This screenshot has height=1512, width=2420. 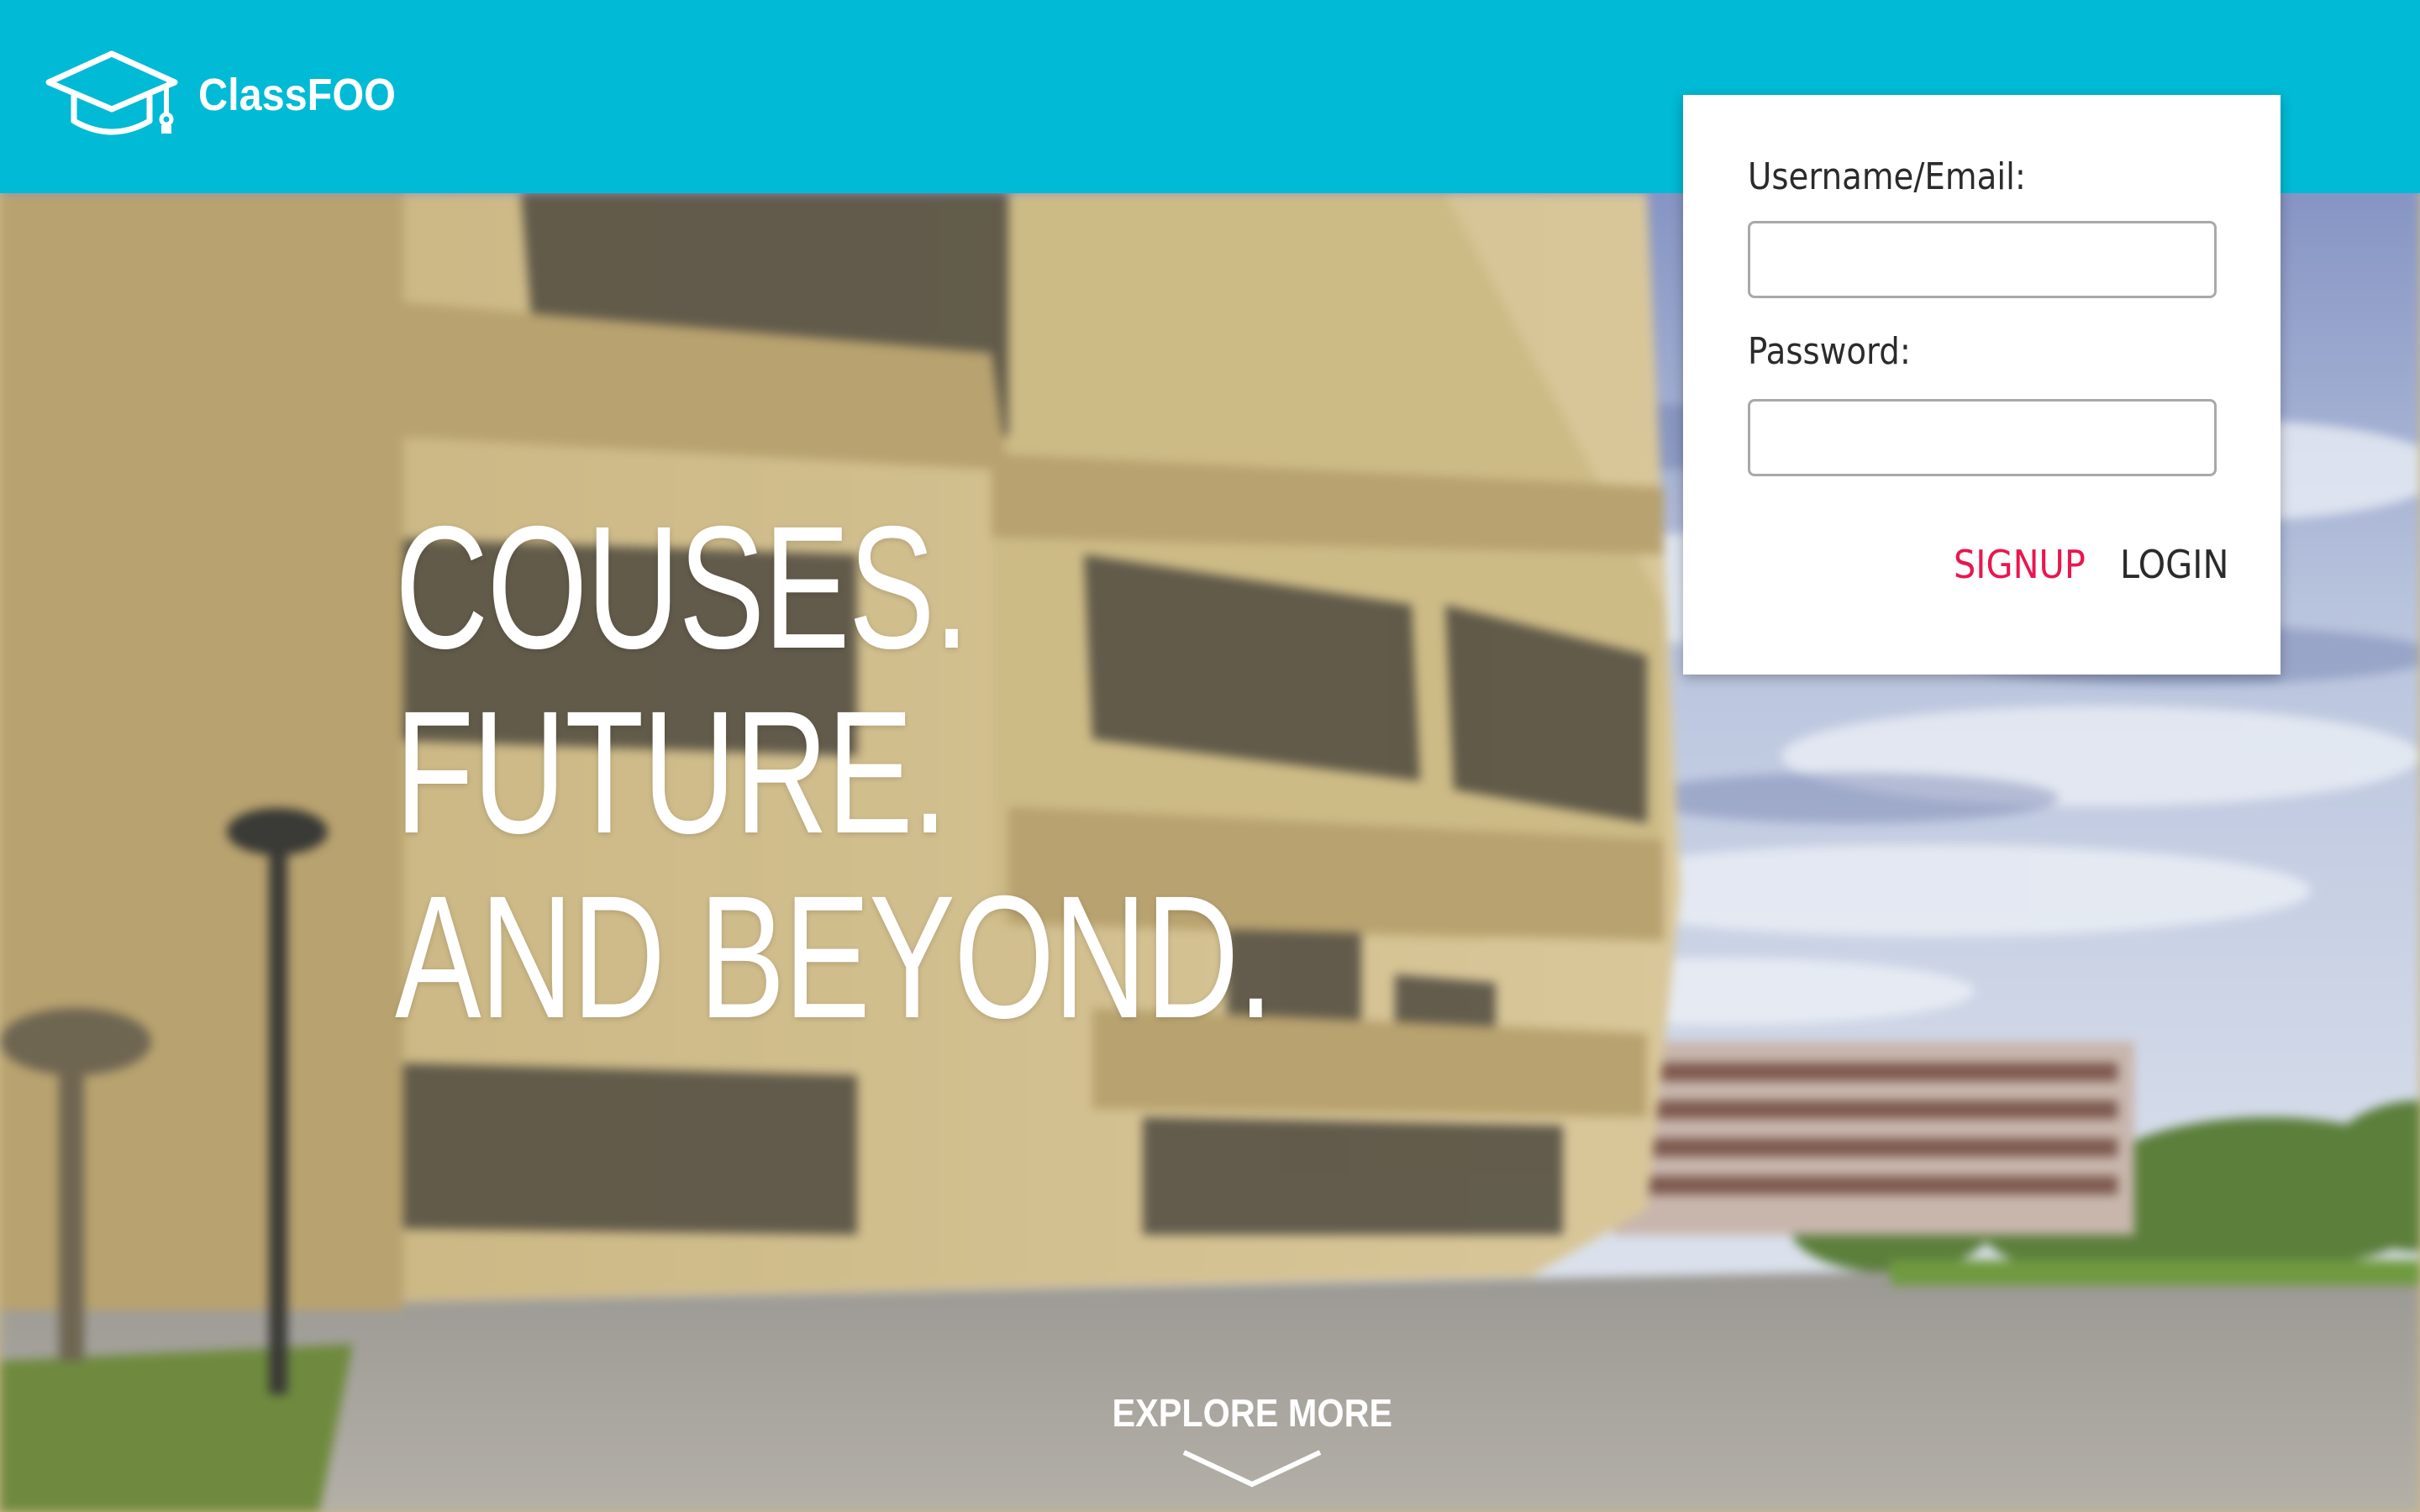 I want to click on hero-line-1: COUSES., so click(x=682, y=588).